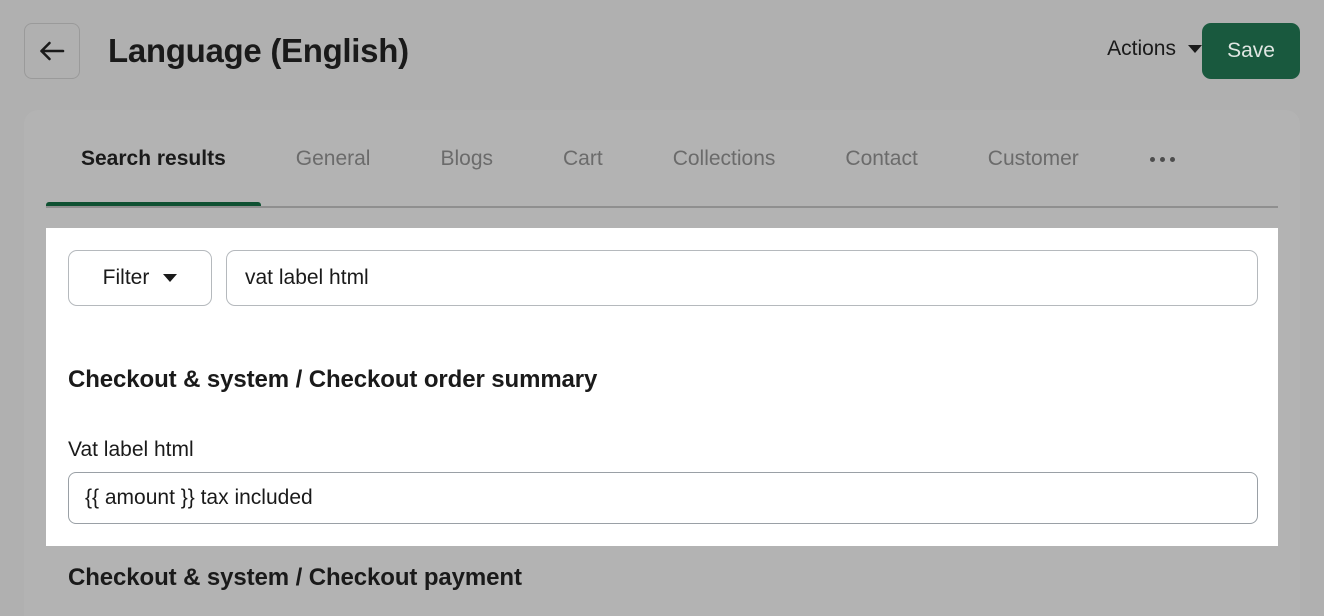 The image size is (1324, 616). Describe the element at coordinates (583, 159) in the screenshot. I see `tab-cart: Cart` at that location.